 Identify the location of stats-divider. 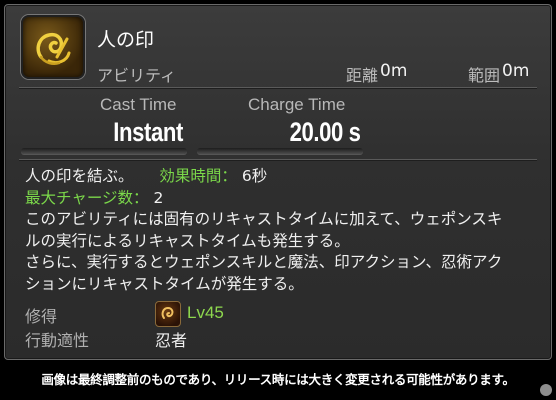
(278, 159).